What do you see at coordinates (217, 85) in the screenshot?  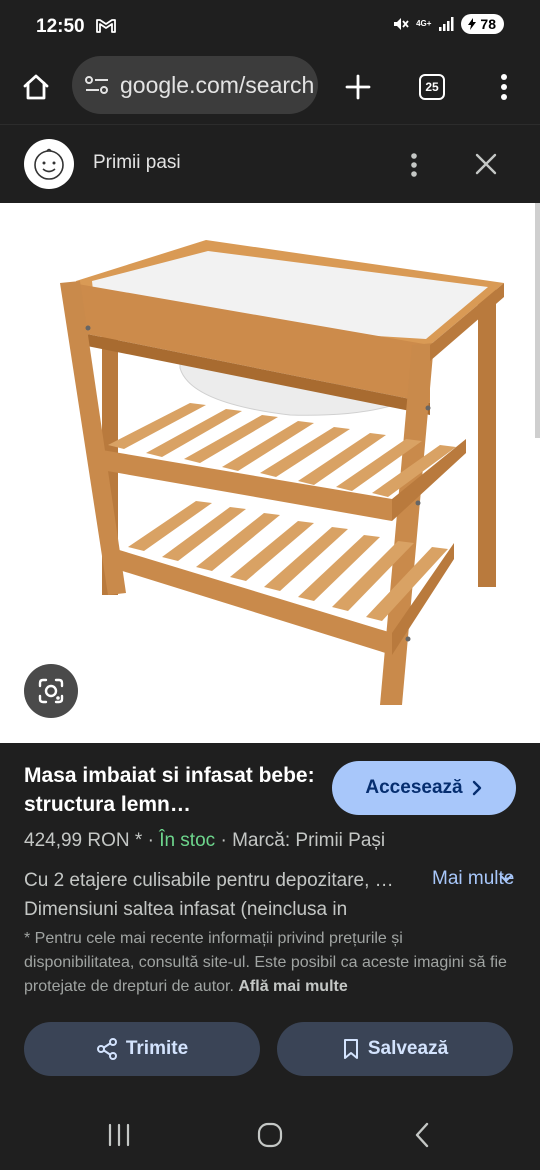 I see `url-text: google.com/search` at bounding box center [217, 85].